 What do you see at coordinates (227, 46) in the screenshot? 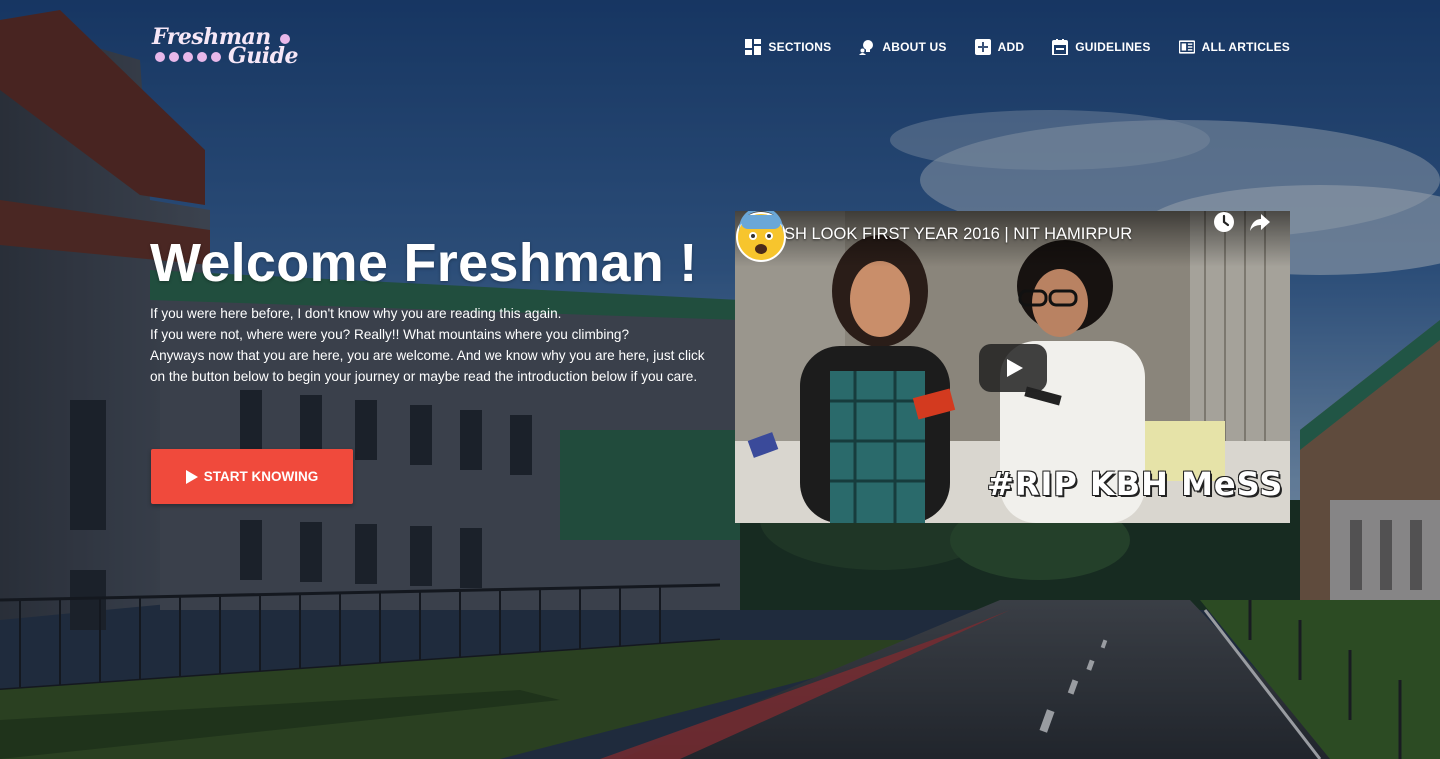
I see `freshman-guide-logo: Freshman Guide` at bounding box center [227, 46].